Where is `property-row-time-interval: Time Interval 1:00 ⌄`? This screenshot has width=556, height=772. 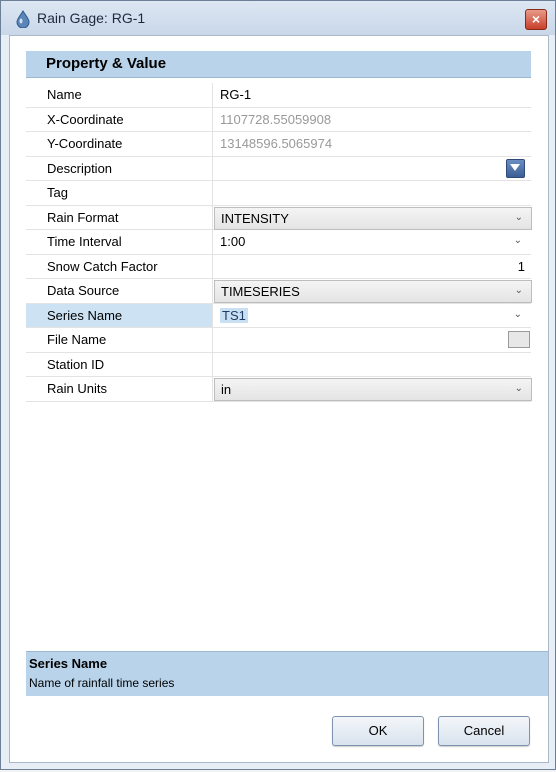 property-row-time-interval: Time Interval 1:00 ⌄ is located at coordinates (278, 242).